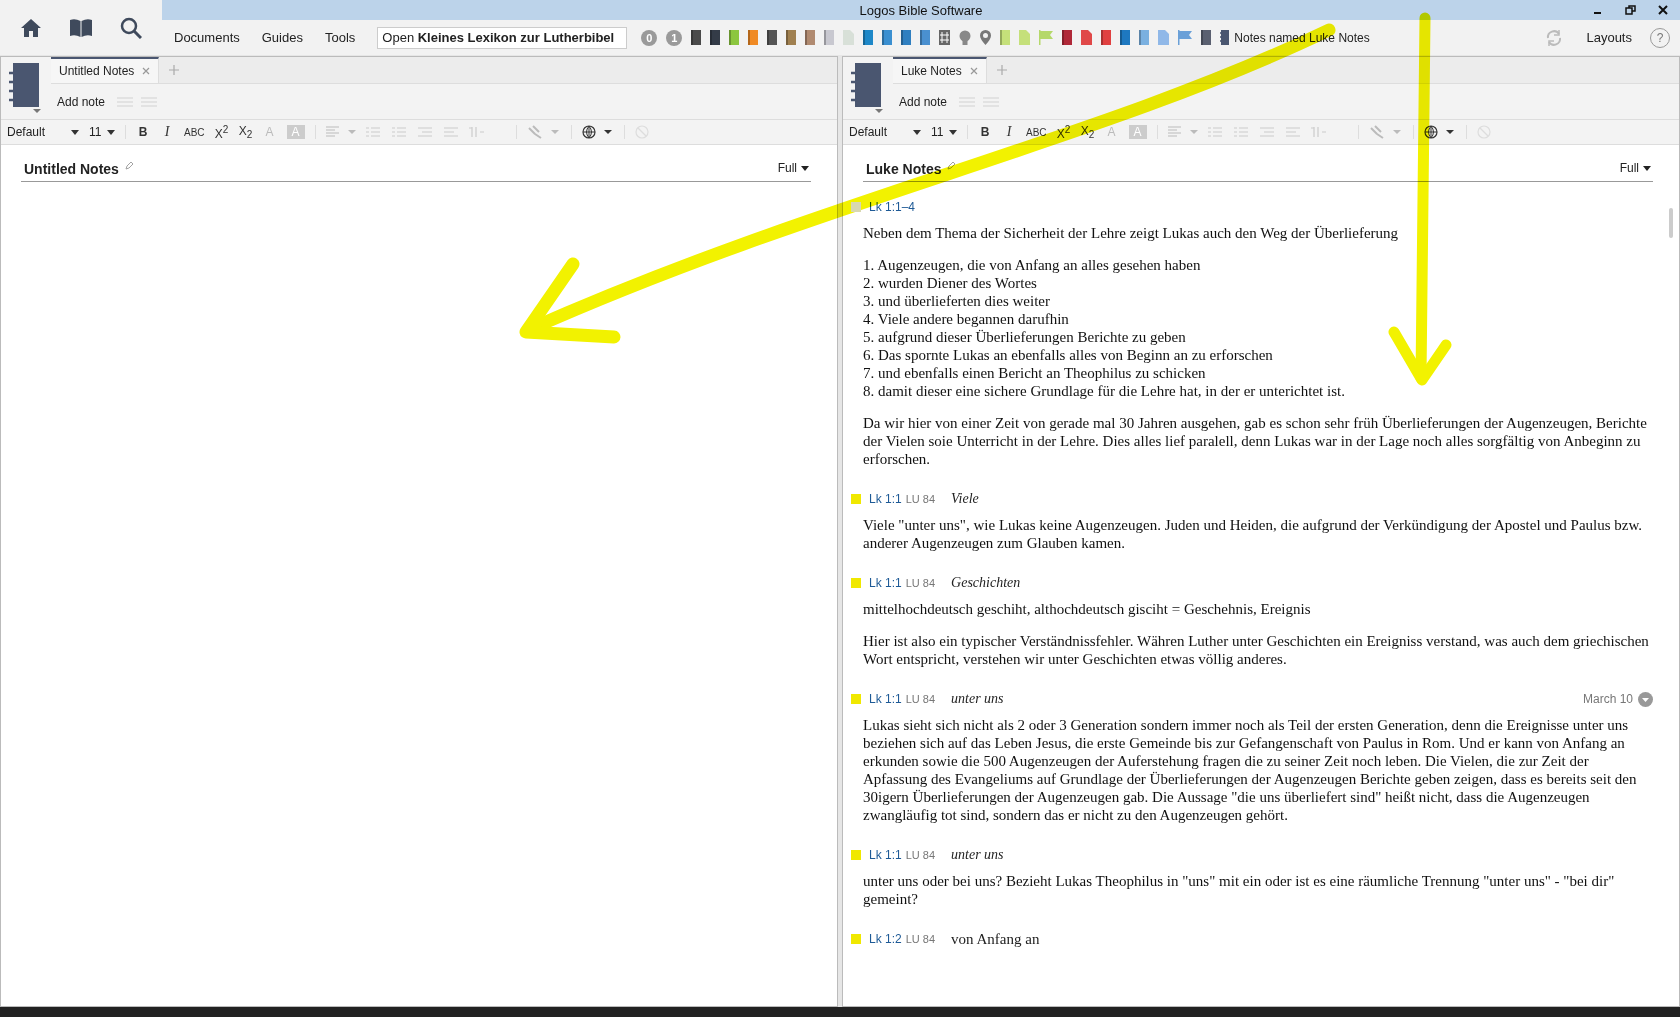 The height and width of the screenshot is (1017, 1680). Describe the element at coordinates (957, 301) in the screenshot. I see `note-text: 3. und überlieferten dies weiter` at that location.